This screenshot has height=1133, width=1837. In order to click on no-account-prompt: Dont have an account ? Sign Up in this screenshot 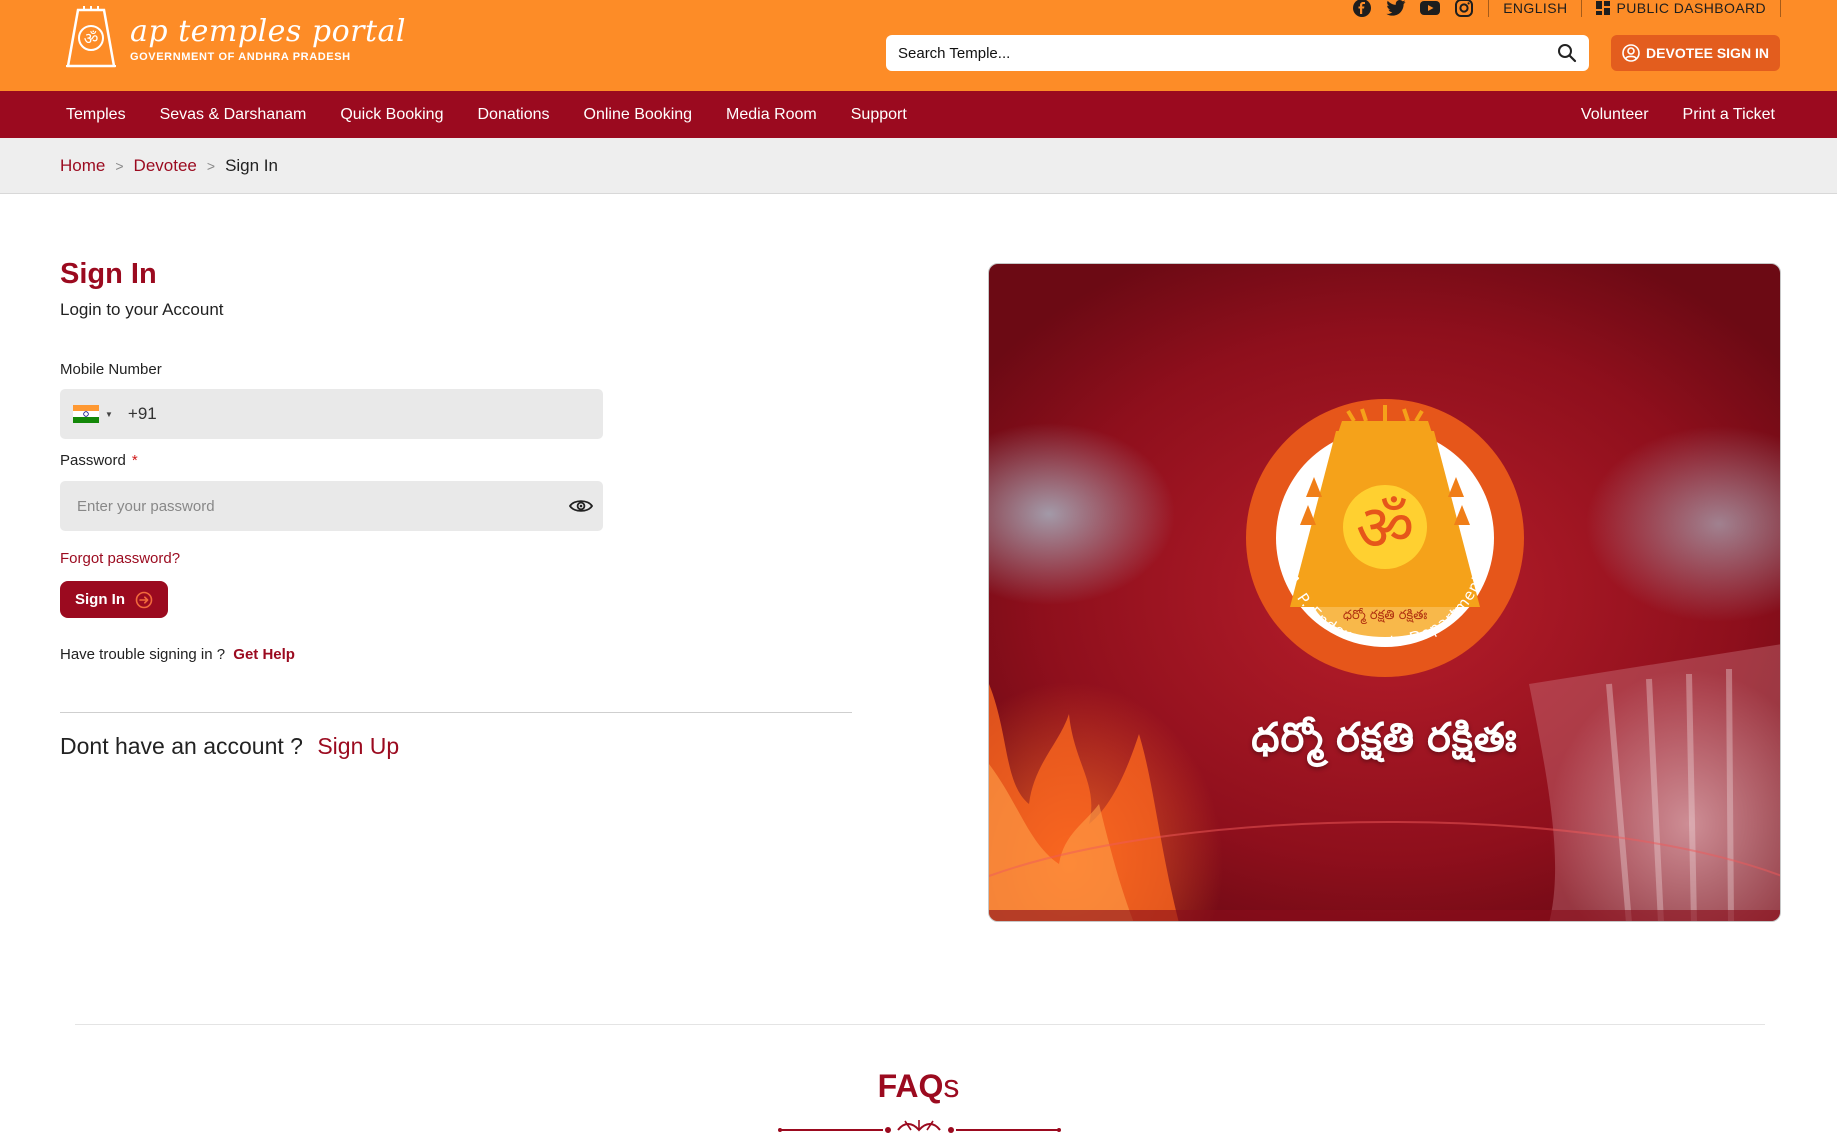, I will do `click(229, 746)`.